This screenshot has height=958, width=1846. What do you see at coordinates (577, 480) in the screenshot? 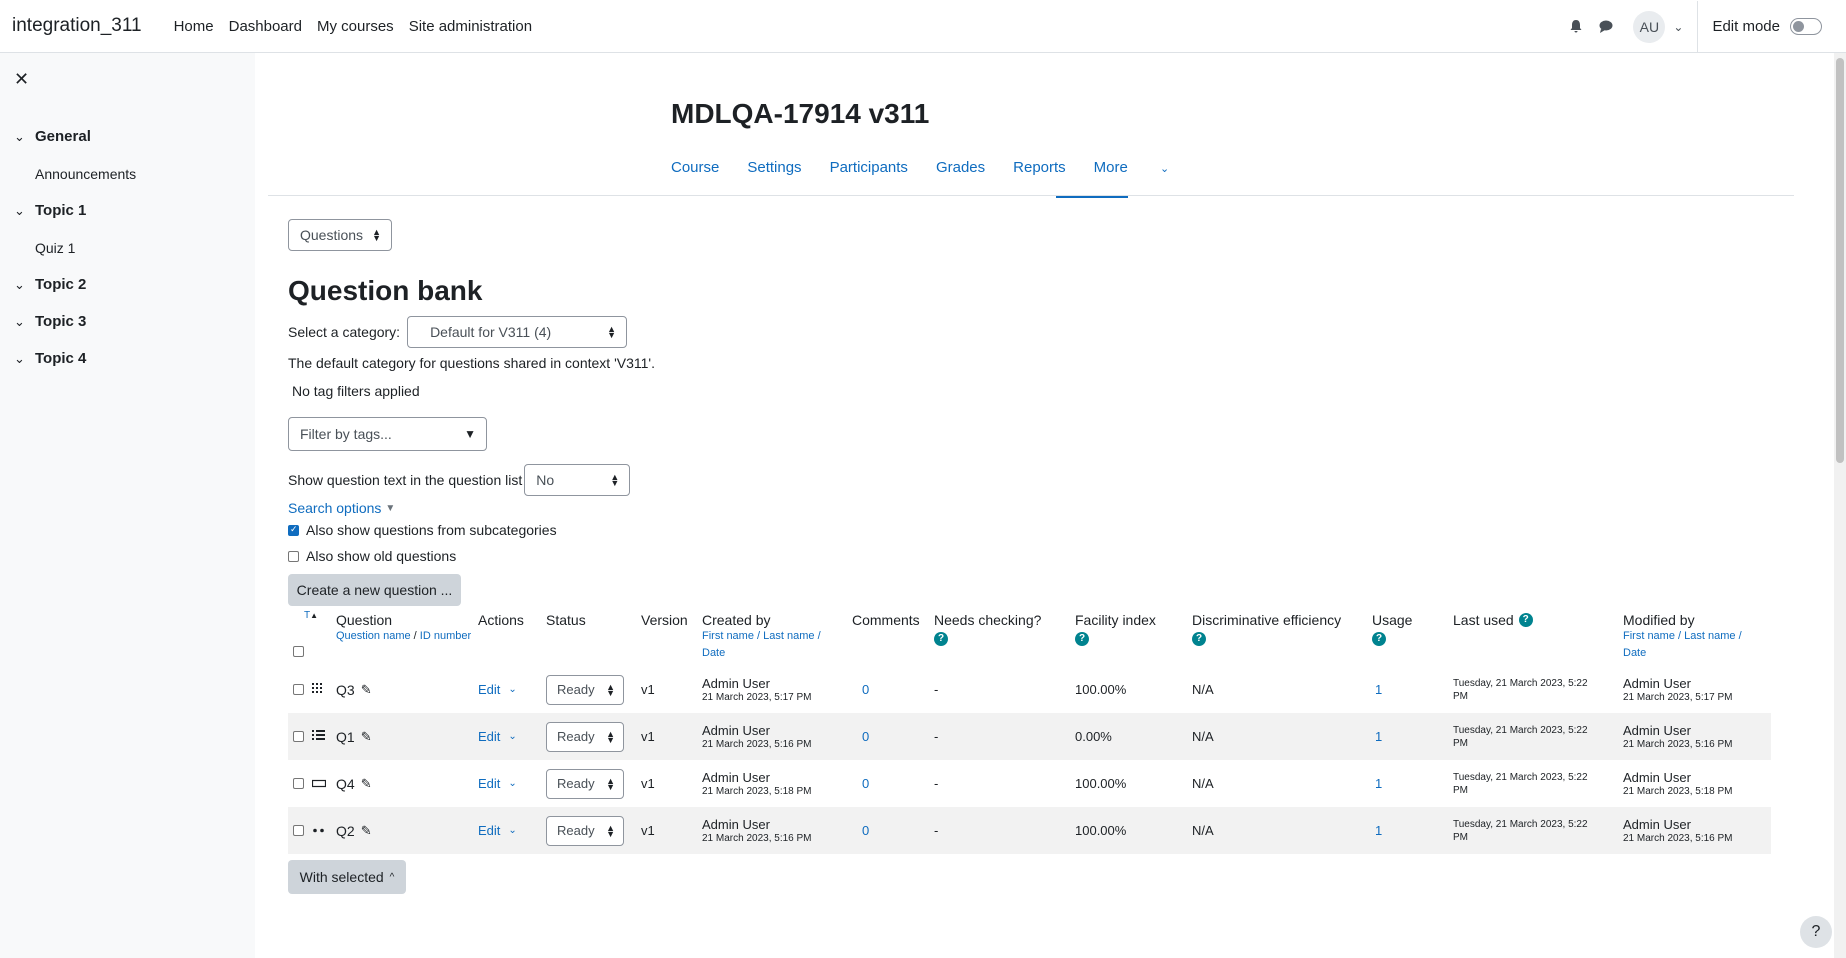
I see `show-text-select: No ▲ ▼` at bounding box center [577, 480].